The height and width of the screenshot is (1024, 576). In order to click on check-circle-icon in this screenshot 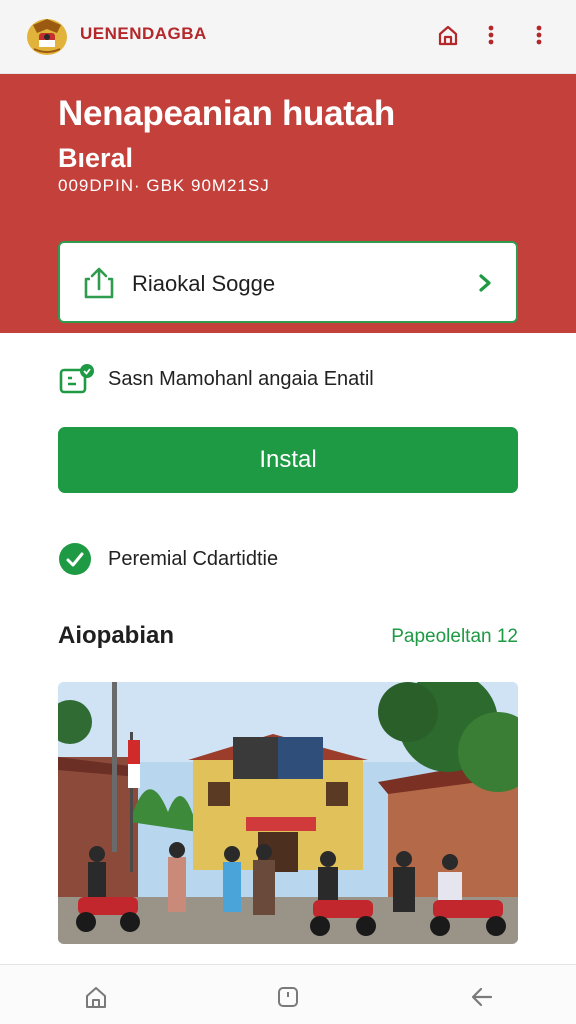, I will do `click(75, 559)`.